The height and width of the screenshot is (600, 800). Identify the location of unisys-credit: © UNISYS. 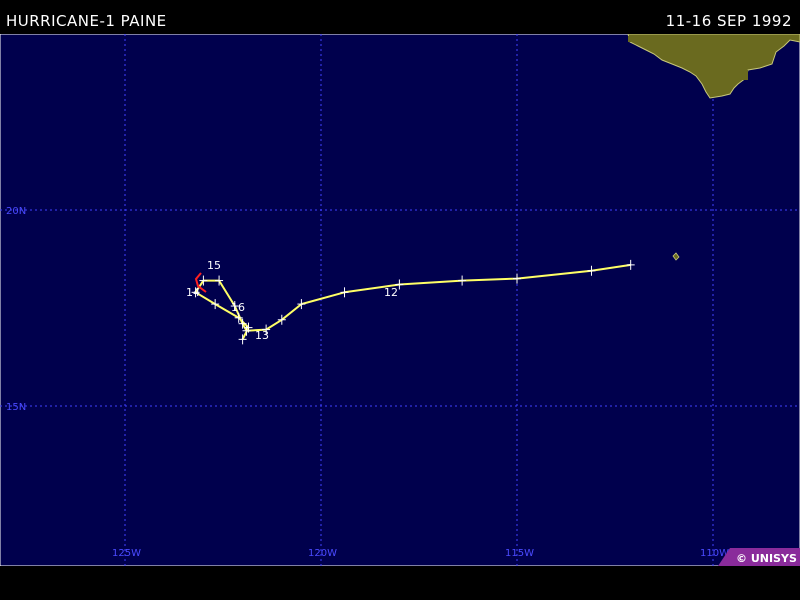
(759, 557).